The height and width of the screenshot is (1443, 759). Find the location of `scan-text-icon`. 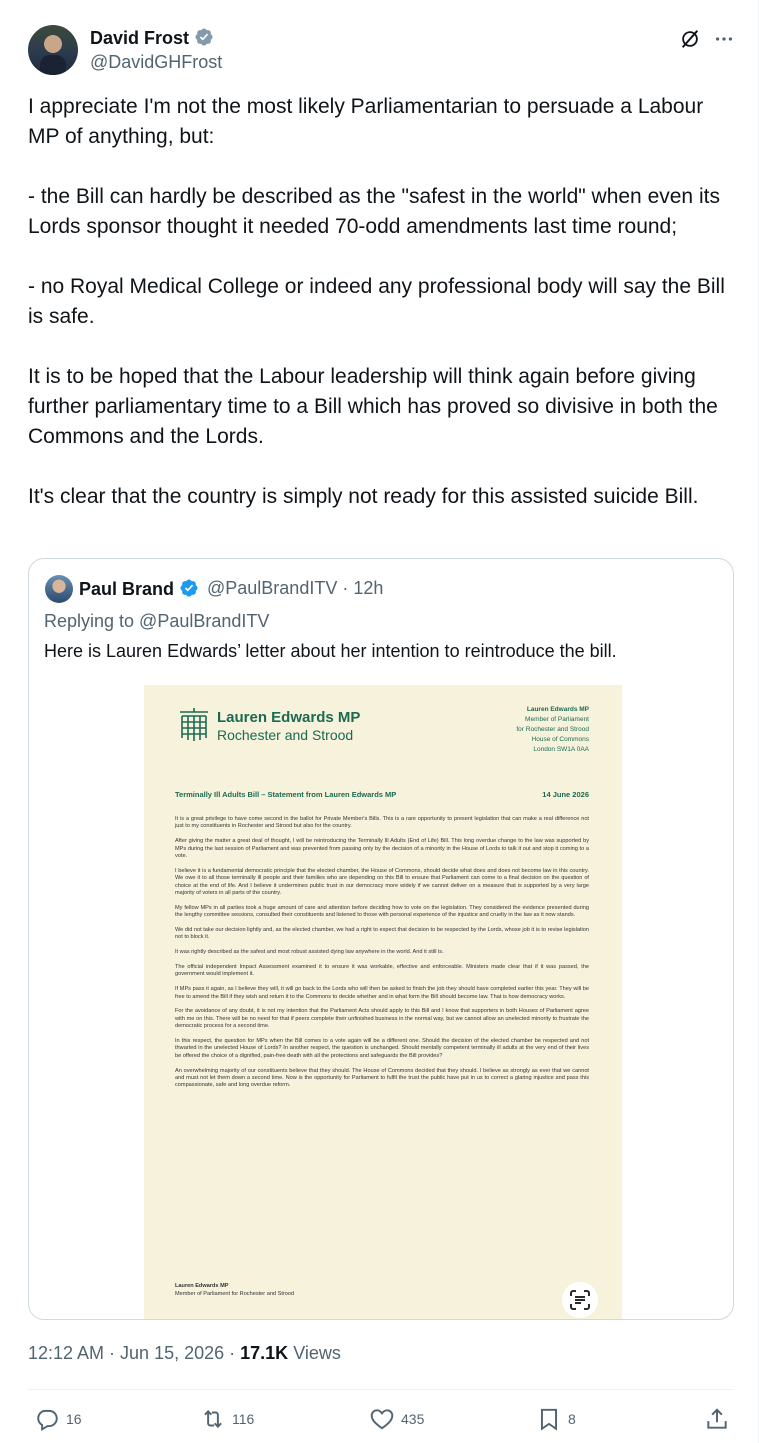

scan-text-icon is located at coordinates (580, 1300).